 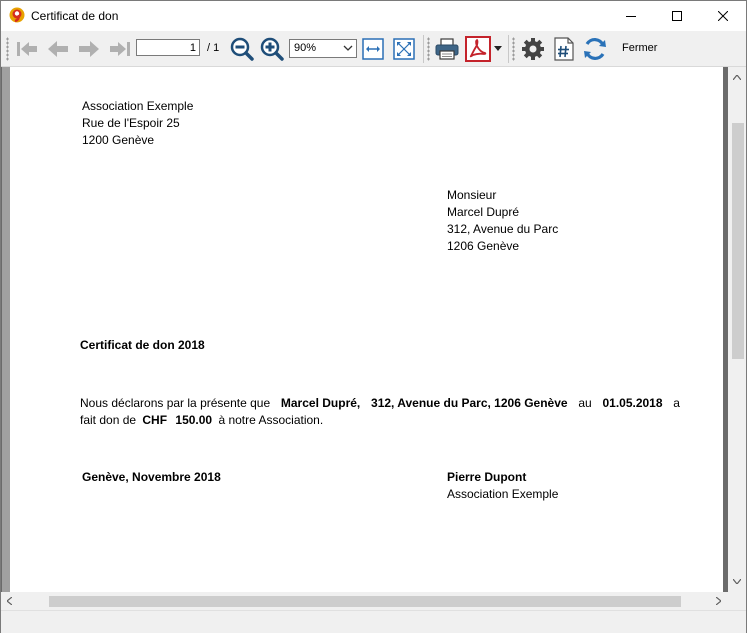 I want to click on donation-date: 01.05.2018, so click(x=632, y=403).